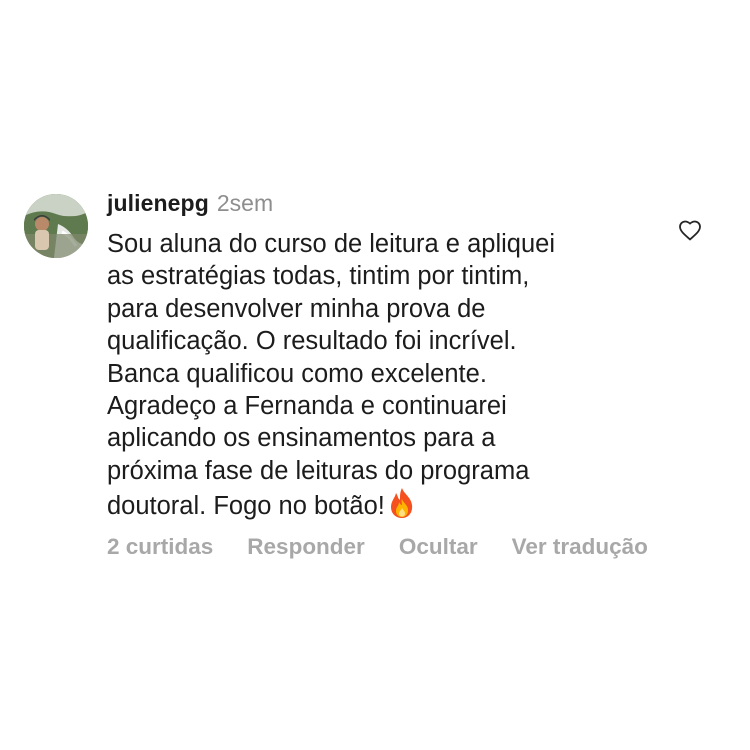  I want to click on comment-text-line: Sou aluna do curso de leitura e apliquei, so click(331, 244).